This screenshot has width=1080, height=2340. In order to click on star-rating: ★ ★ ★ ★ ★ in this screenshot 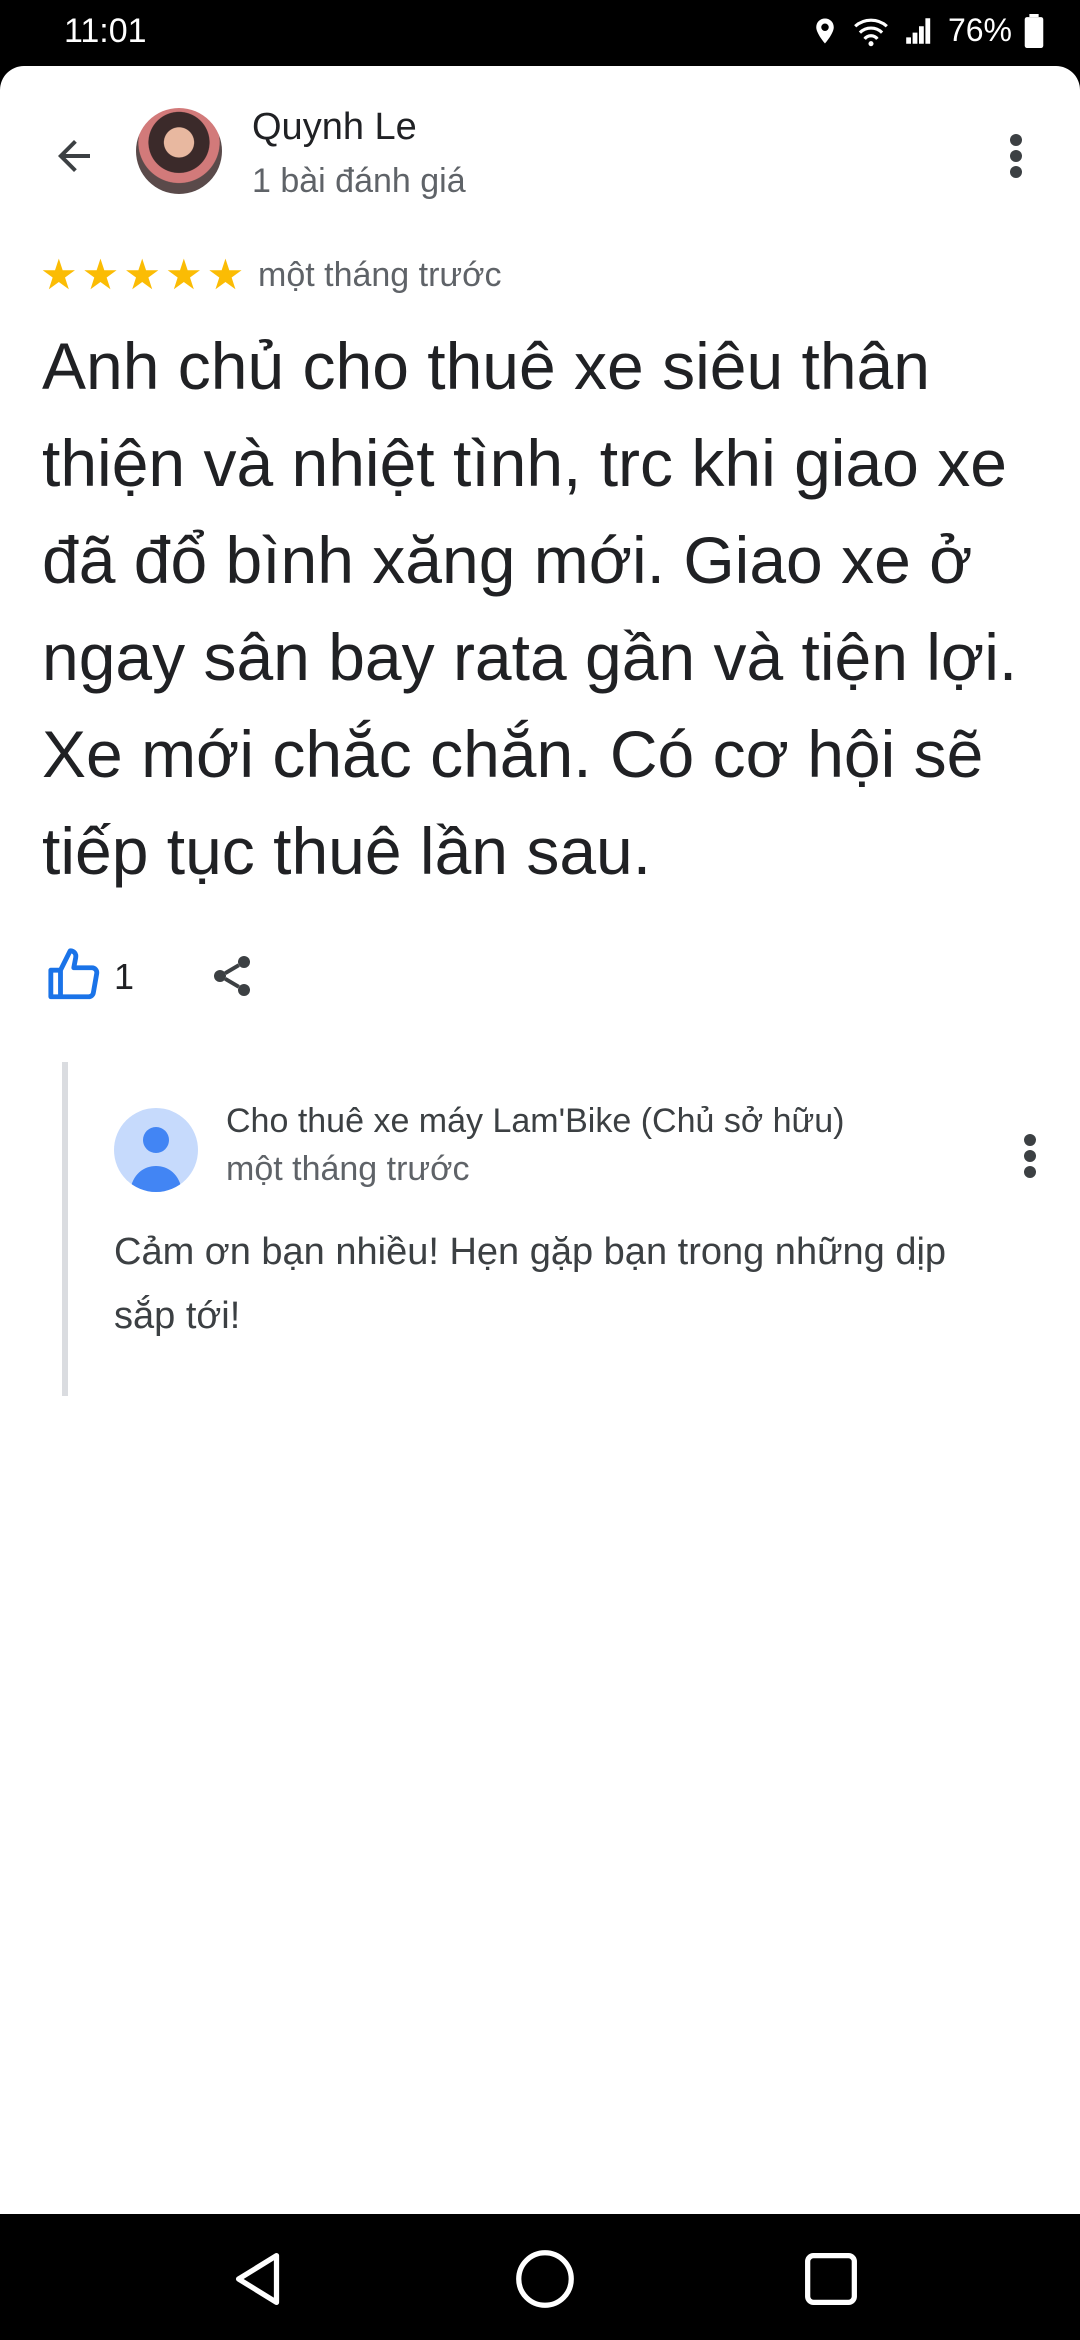, I will do `click(142, 275)`.